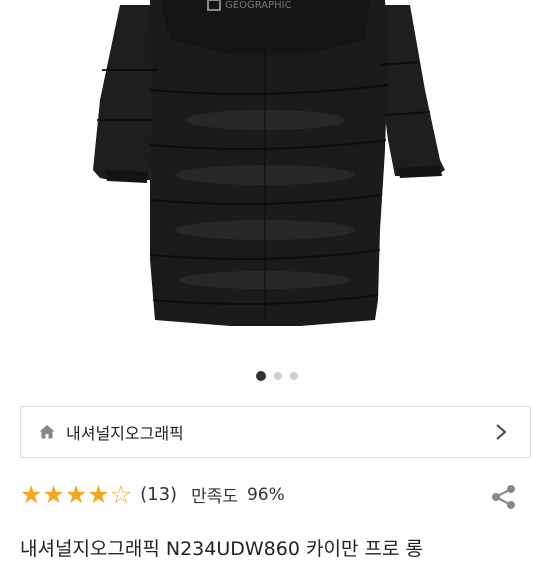  I want to click on review-count: (13), so click(158, 494).